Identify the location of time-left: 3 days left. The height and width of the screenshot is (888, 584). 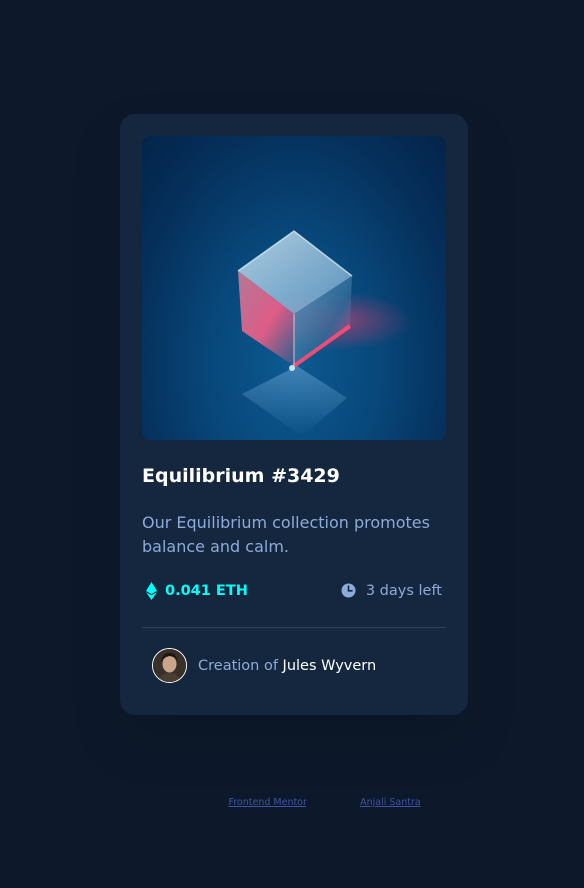
(391, 590).